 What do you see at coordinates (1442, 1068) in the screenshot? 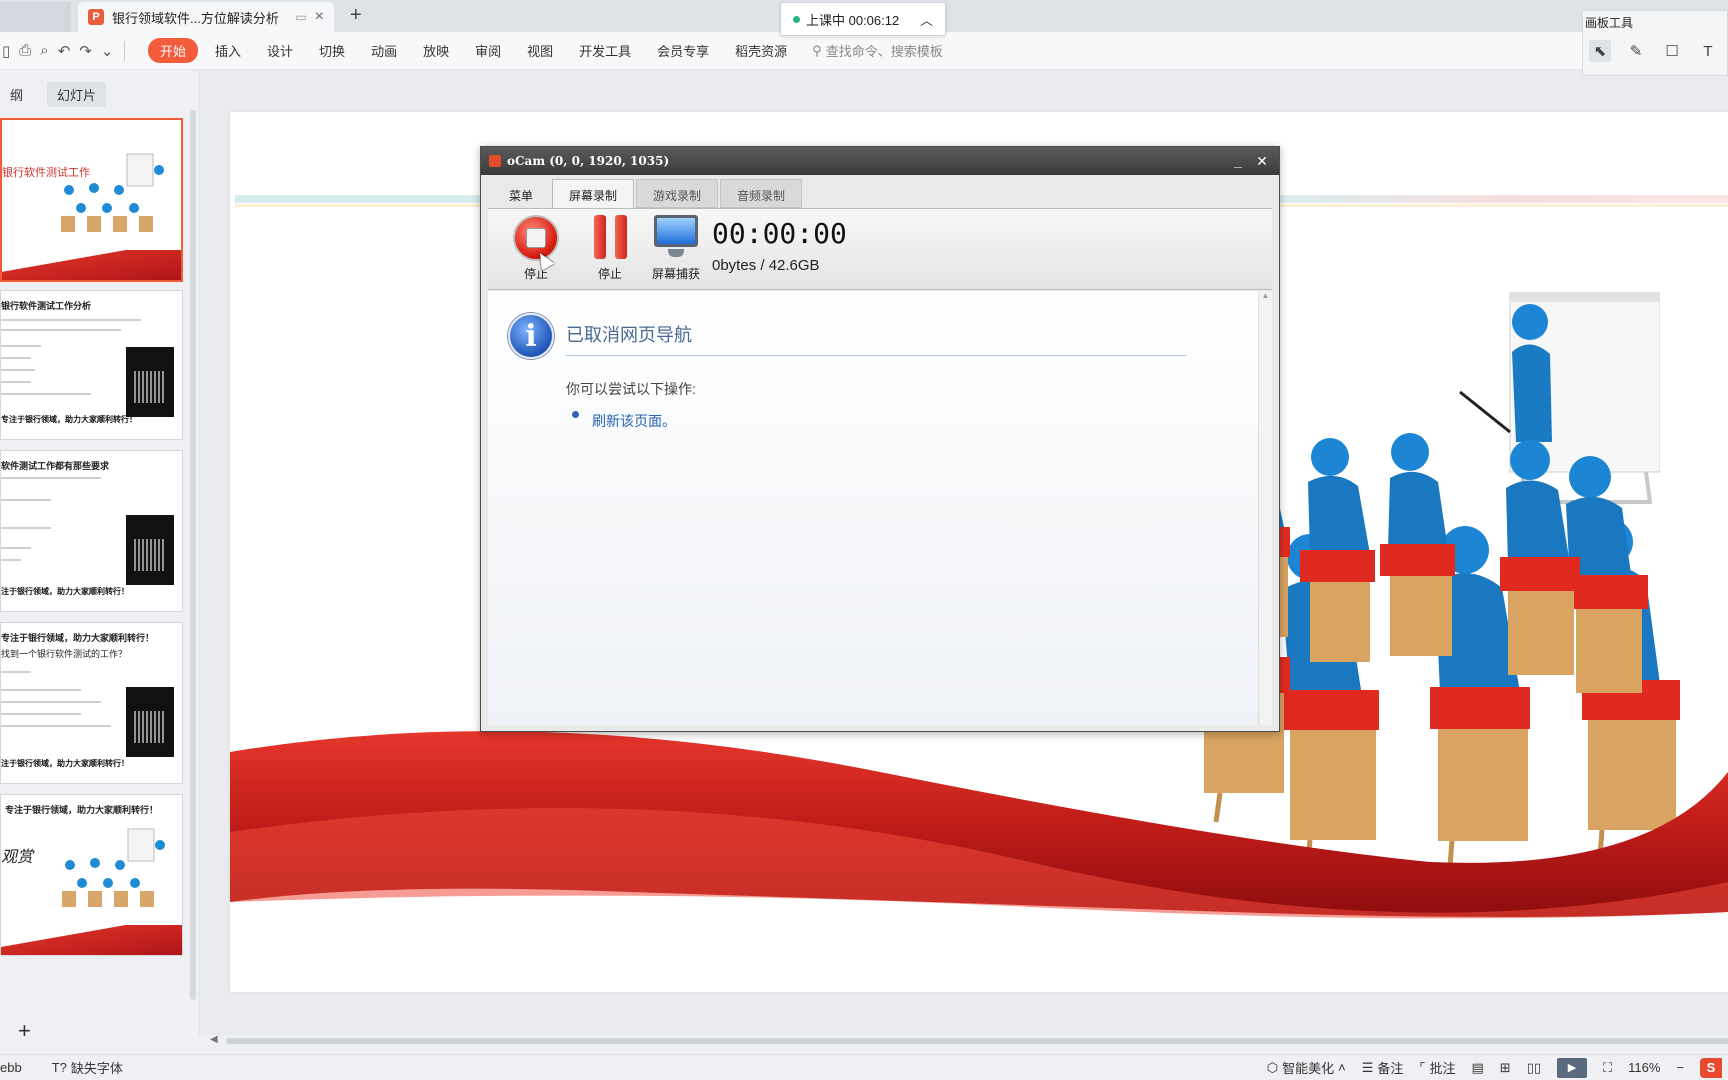
I see `comments-label: 批注` at bounding box center [1442, 1068].